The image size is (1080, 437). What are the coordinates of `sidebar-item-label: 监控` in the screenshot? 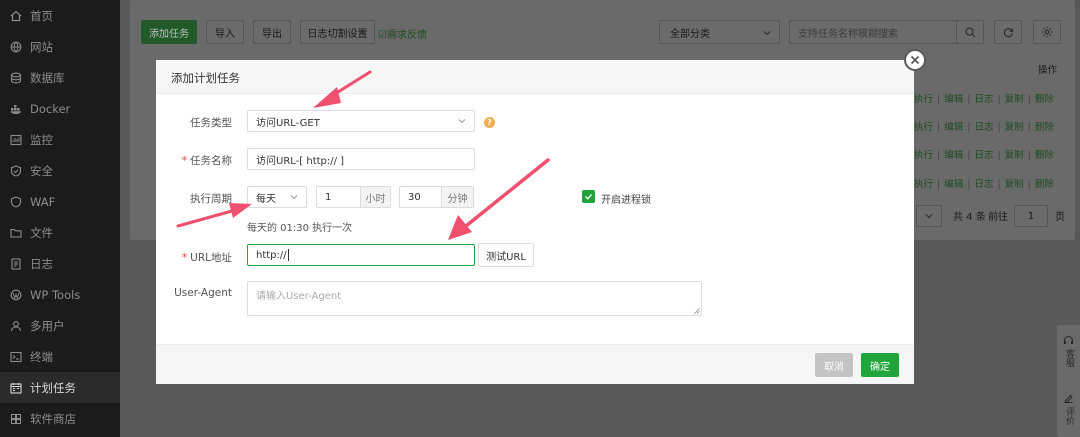 It's located at (41, 139).